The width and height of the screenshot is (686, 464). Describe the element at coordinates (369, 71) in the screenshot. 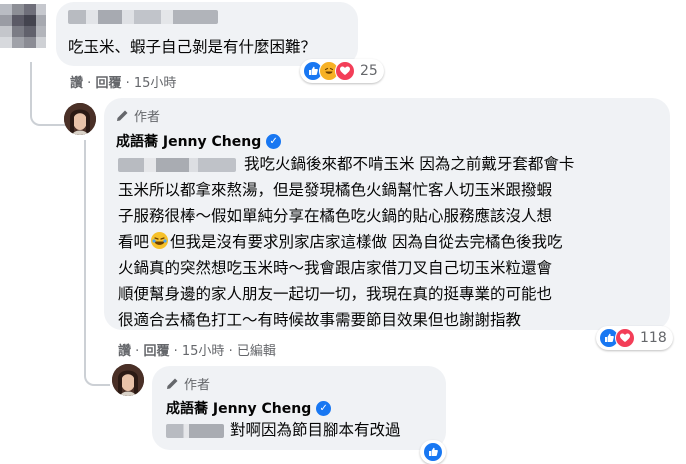

I see `reaction-count: 25` at that location.